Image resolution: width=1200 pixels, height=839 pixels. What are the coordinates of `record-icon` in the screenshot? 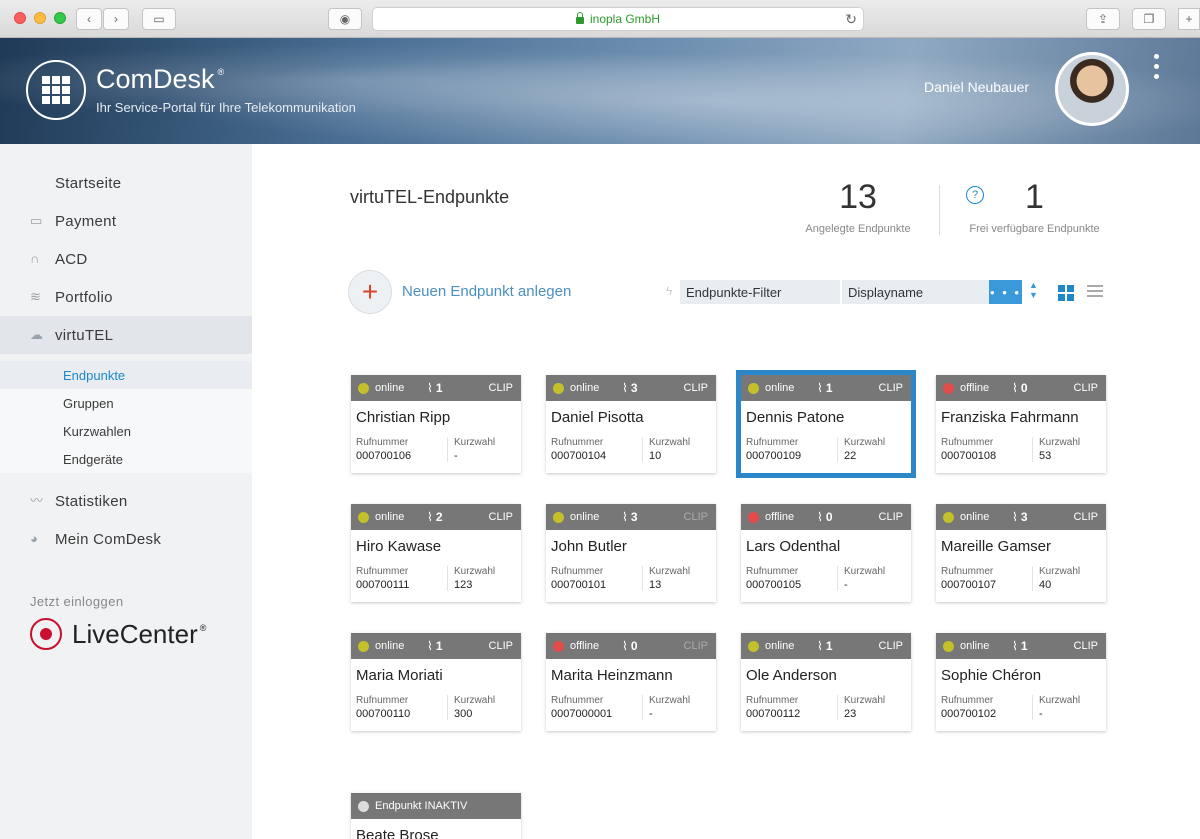 It's located at (46, 634).